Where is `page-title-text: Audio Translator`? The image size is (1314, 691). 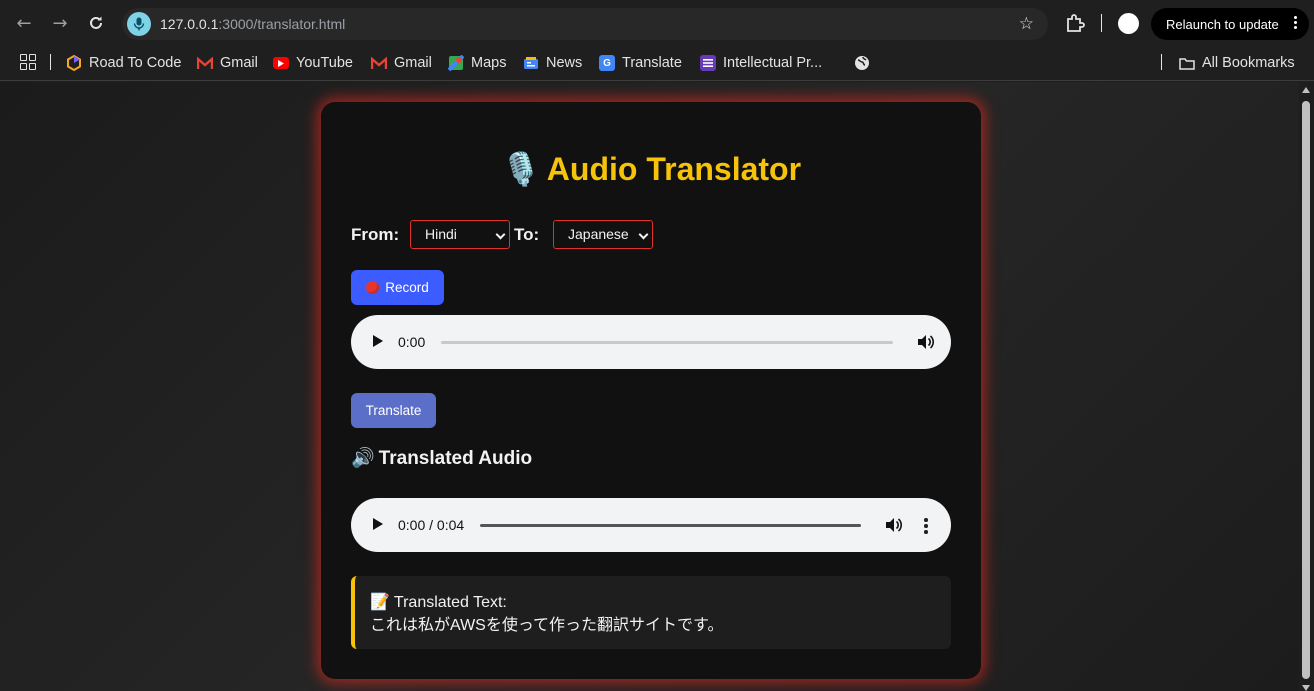
page-title-text: Audio Translator is located at coordinates (674, 169).